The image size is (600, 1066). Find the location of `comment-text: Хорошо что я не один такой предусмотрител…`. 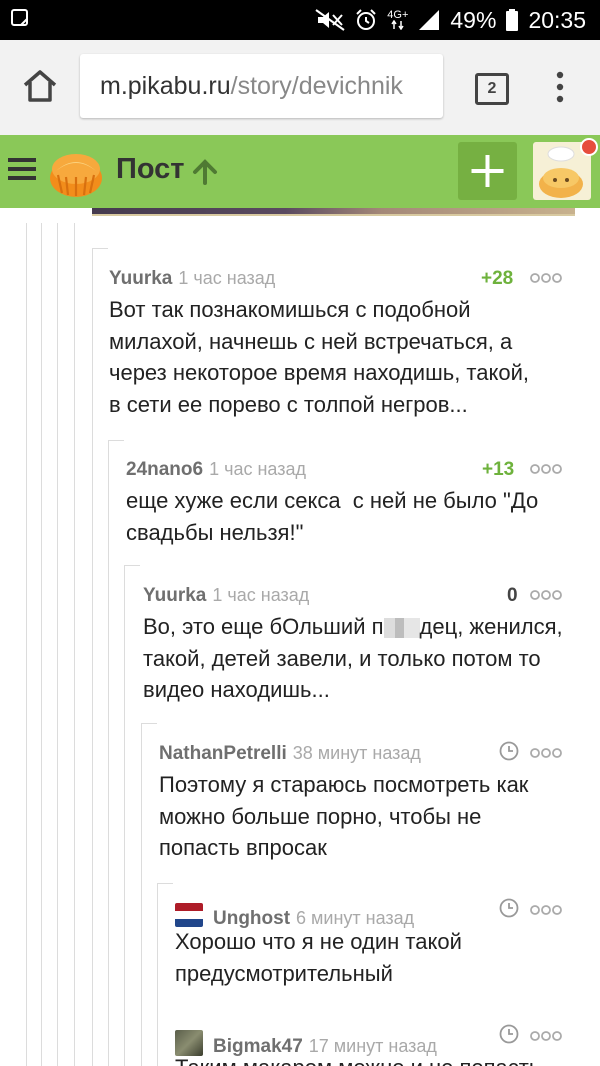

comment-text: Хорошо что я не один такой предусмотрител… is located at coordinates (318, 957).